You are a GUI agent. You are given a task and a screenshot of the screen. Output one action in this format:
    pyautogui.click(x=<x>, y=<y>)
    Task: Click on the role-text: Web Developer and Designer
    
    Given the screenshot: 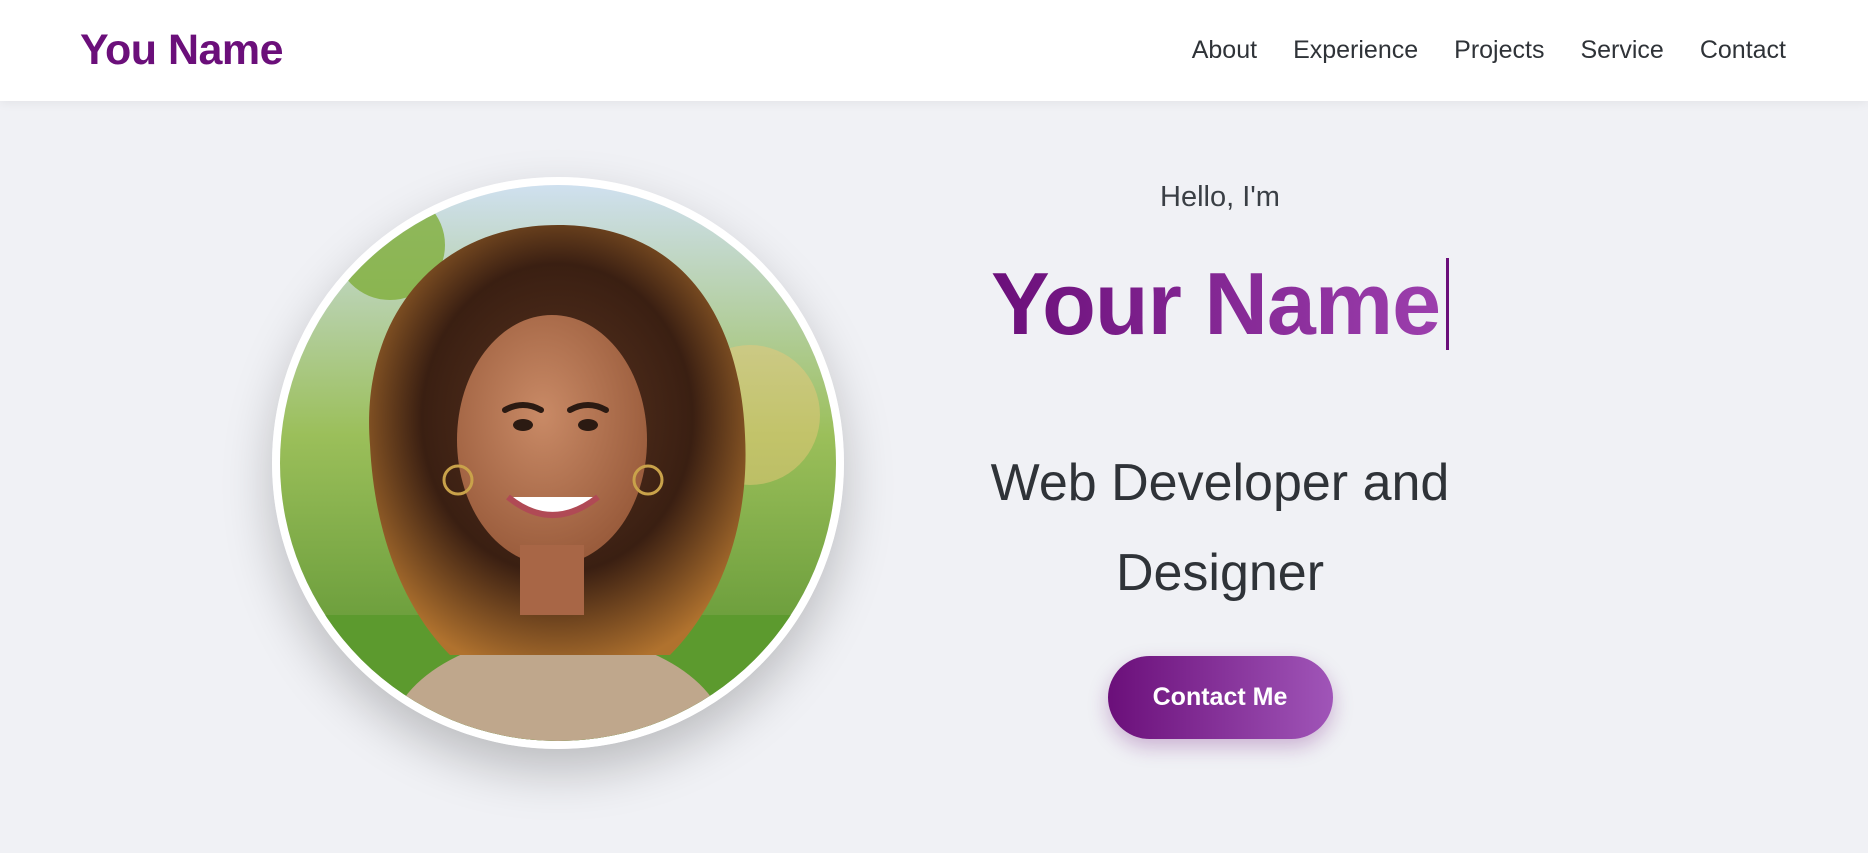 What is the action you would take?
    pyautogui.click(x=1220, y=528)
    